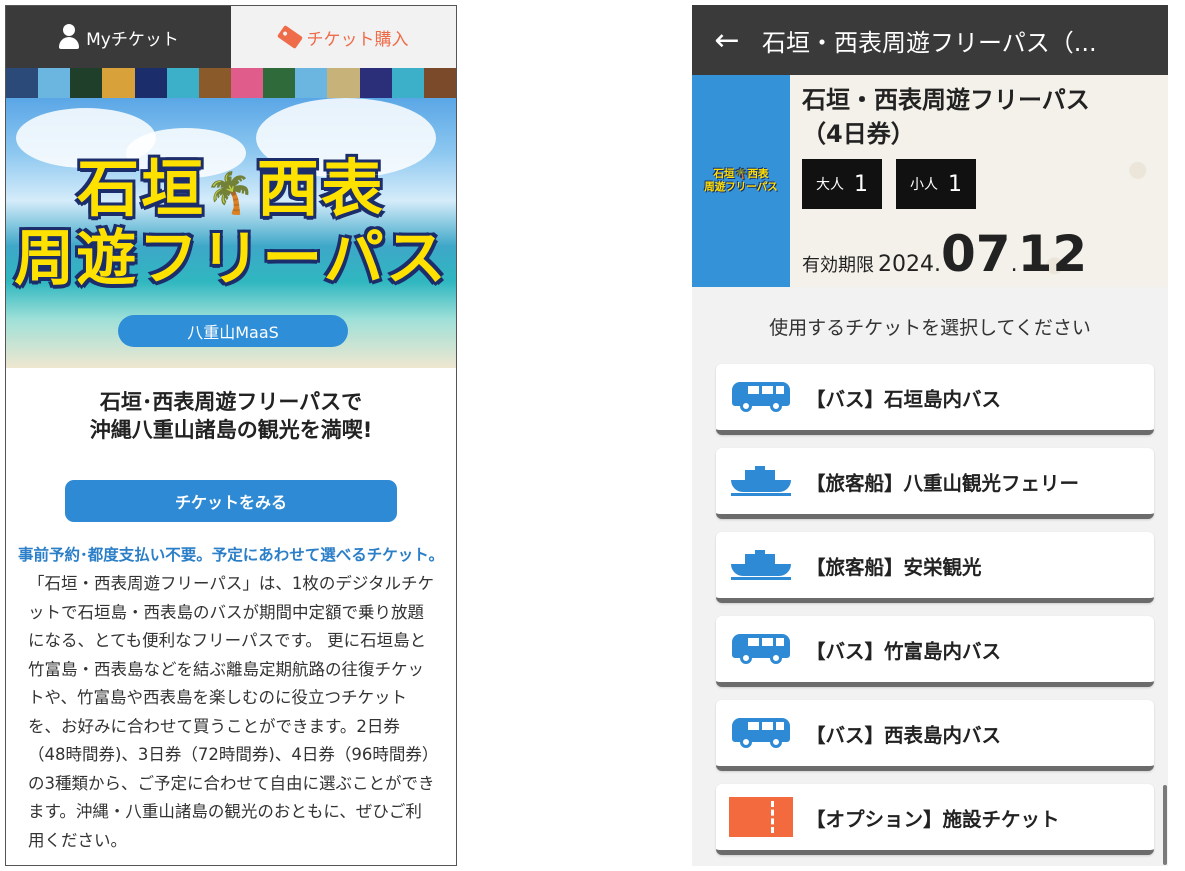 The height and width of the screenshot is (871, 1185). I want to click on back-arrow-icon: ←, so click(727, 40).